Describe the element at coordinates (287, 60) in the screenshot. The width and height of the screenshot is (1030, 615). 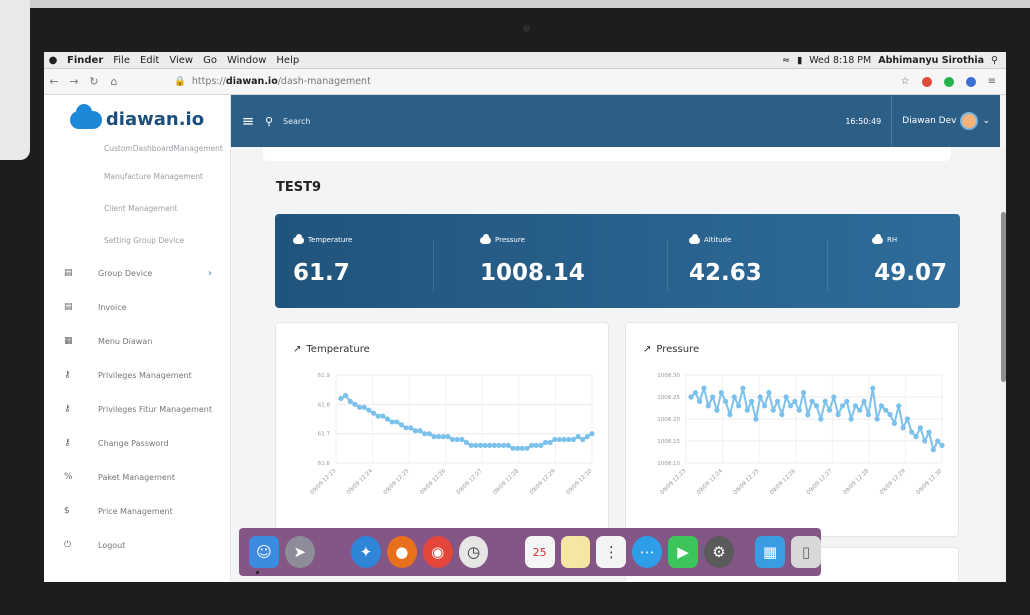
I see `menu-help: Help` at that location.